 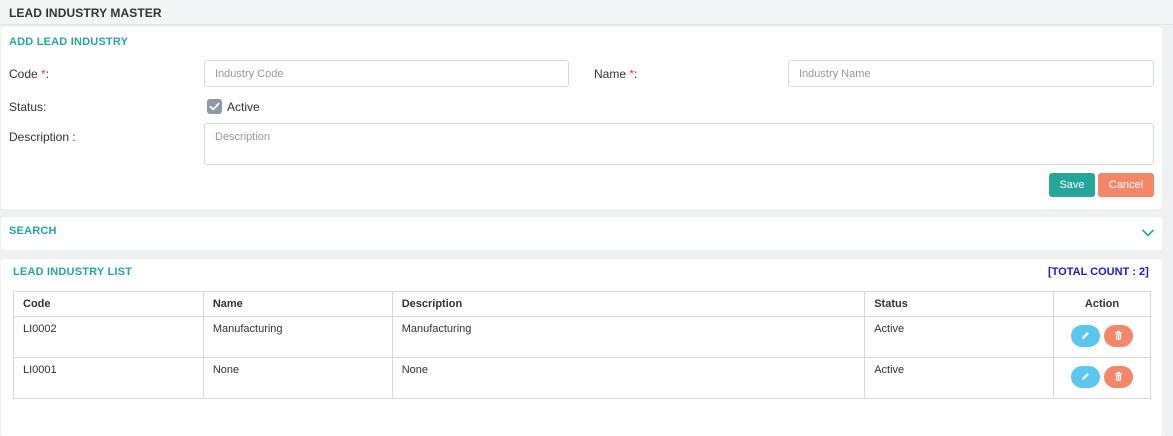 What do you see at coordinates (28, 107) in the screenshot?
I see `status-label: Status:` at bounding box center [28, 107].